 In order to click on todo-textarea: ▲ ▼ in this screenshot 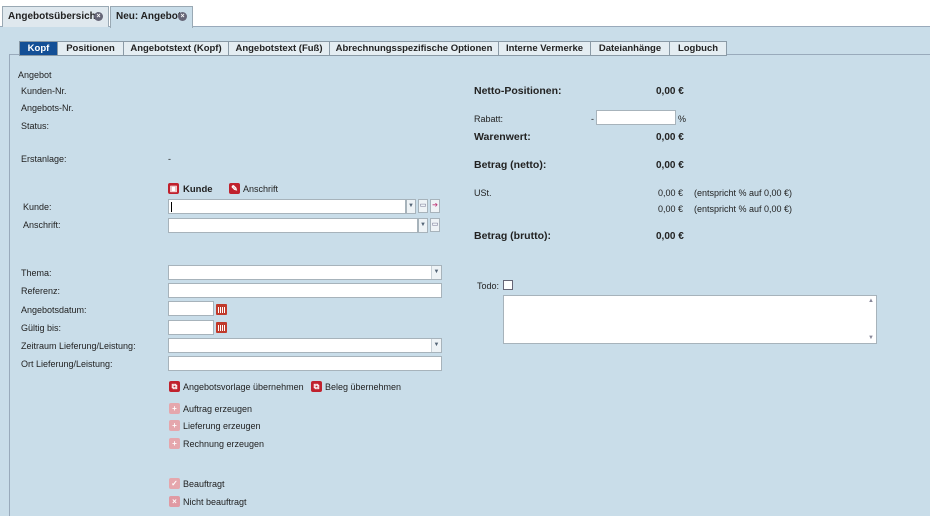, I will do `click(690, 319)`.